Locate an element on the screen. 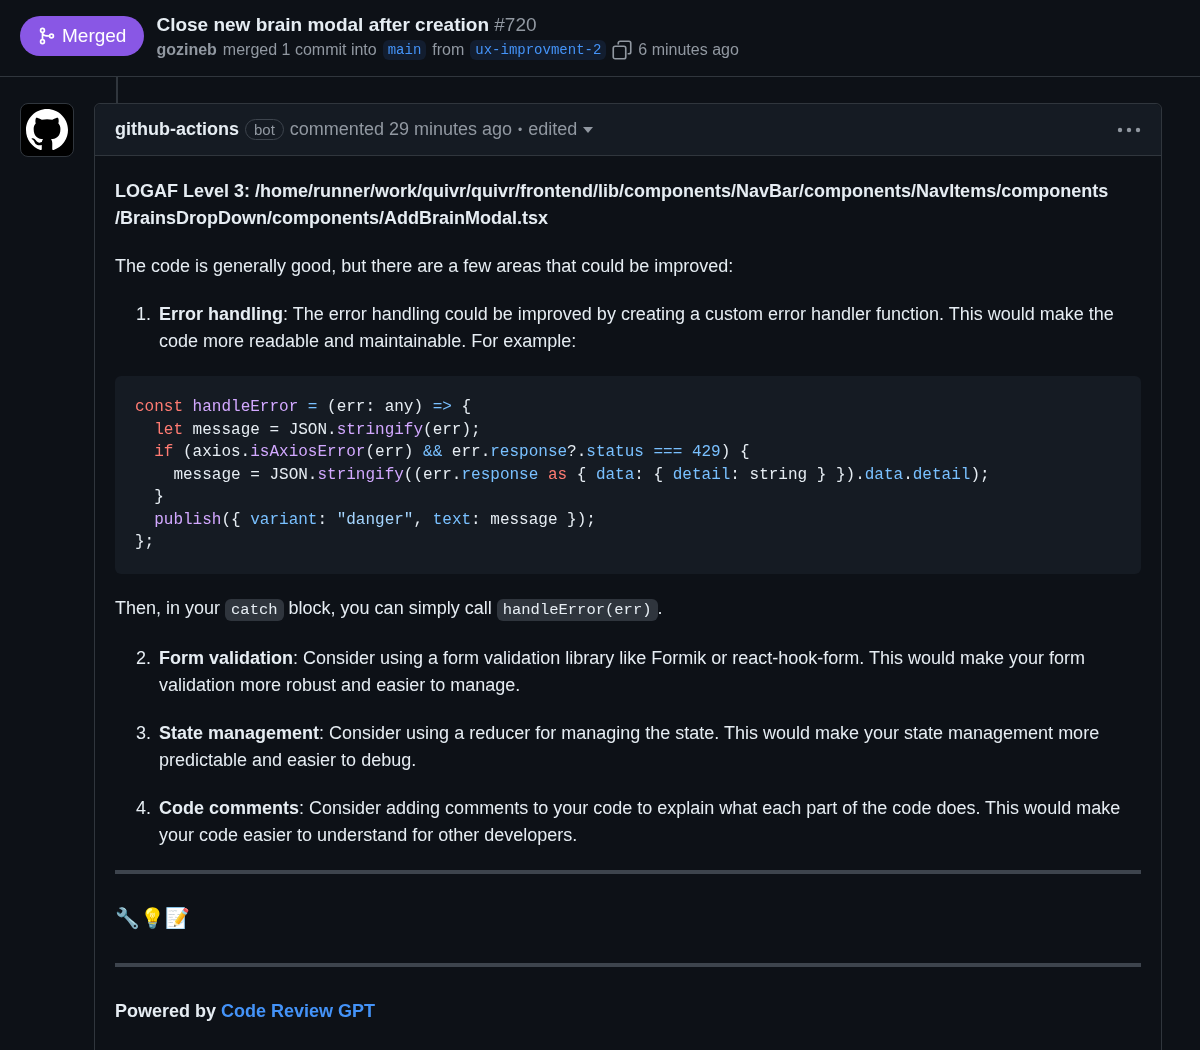  avatar is located at coordinates (47, 130).